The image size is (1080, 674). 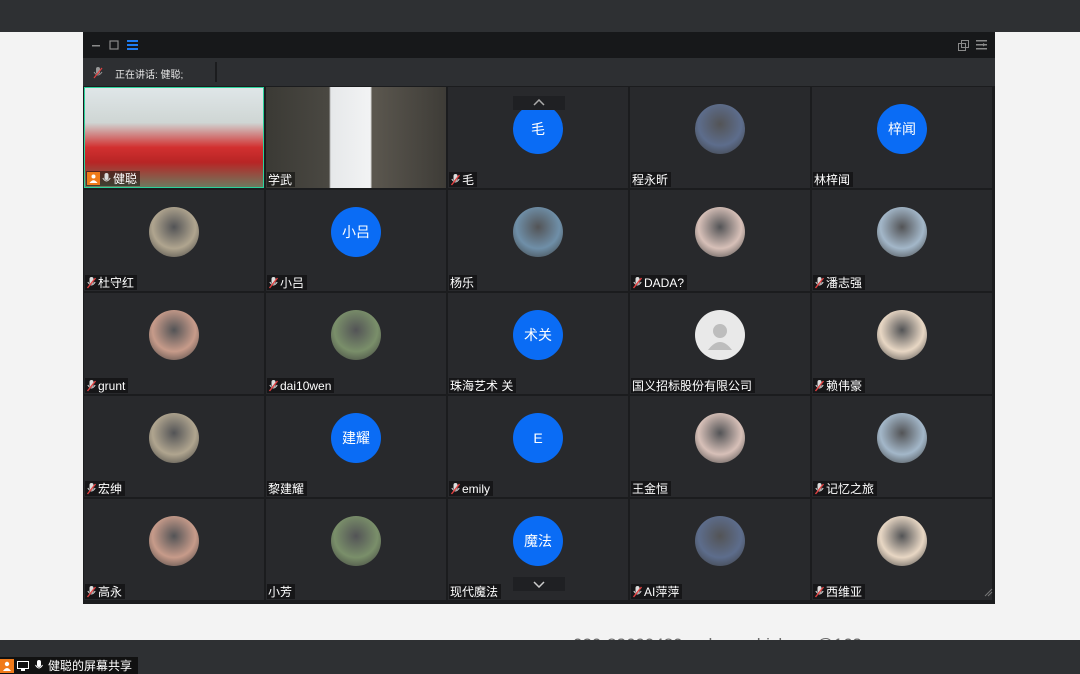 What do you see at coordinates (356, 232) in the screenshot?
I see `avatar: 小吕` at bounding box center [356, 232].